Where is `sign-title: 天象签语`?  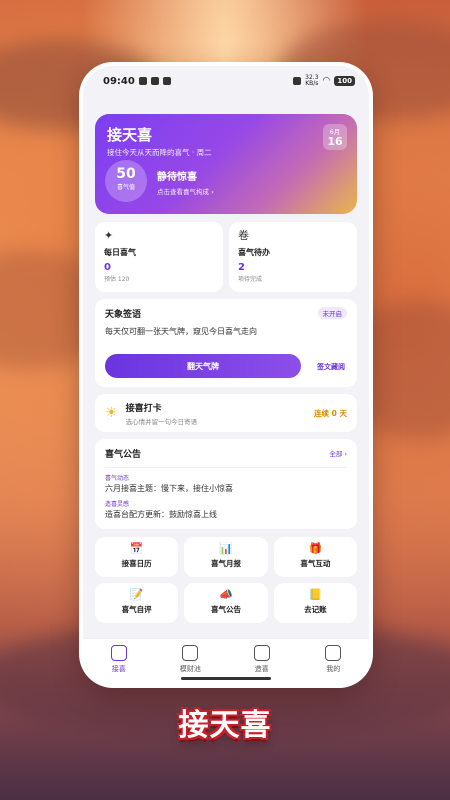
sign-title: 天象签语 is located at coordinates (123, 315).